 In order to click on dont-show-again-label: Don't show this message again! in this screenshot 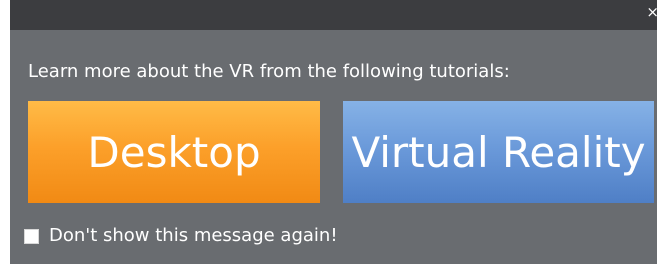, I will do `click(193, 235)`.